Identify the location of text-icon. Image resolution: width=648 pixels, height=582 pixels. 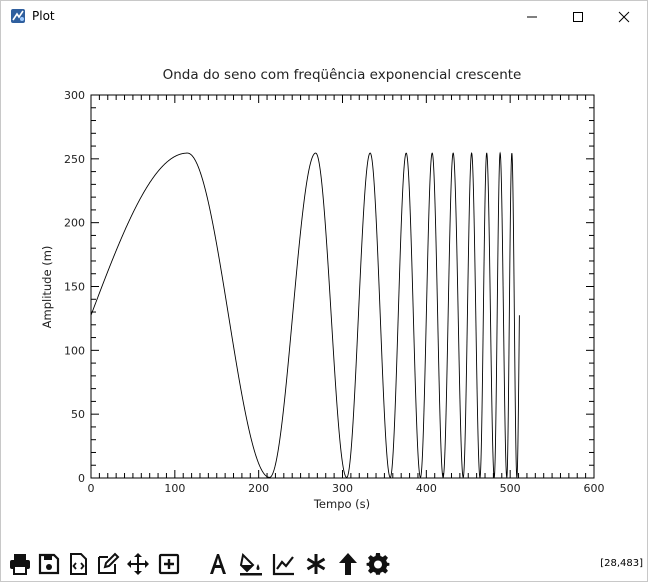
(218, 564).